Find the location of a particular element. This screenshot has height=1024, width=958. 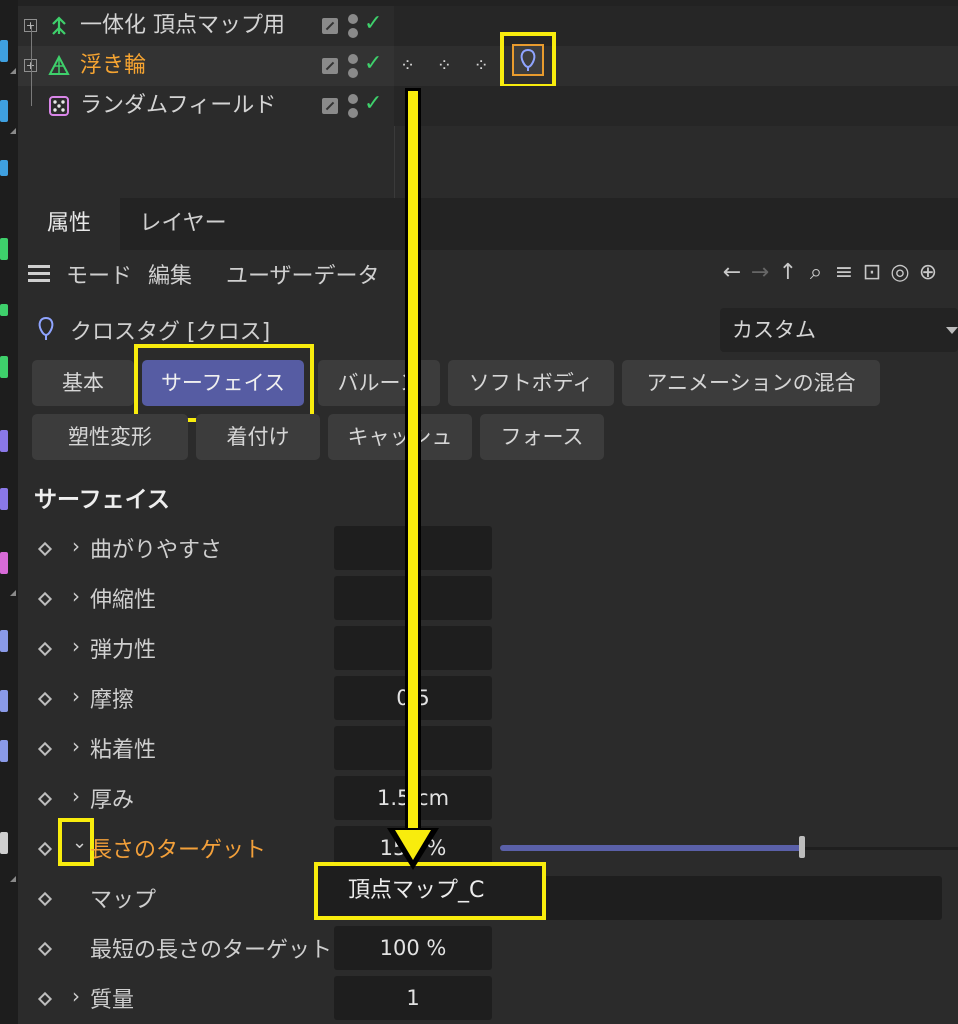

object-row: ランダムフィールド ✓ is located at coordinates (488, 76).